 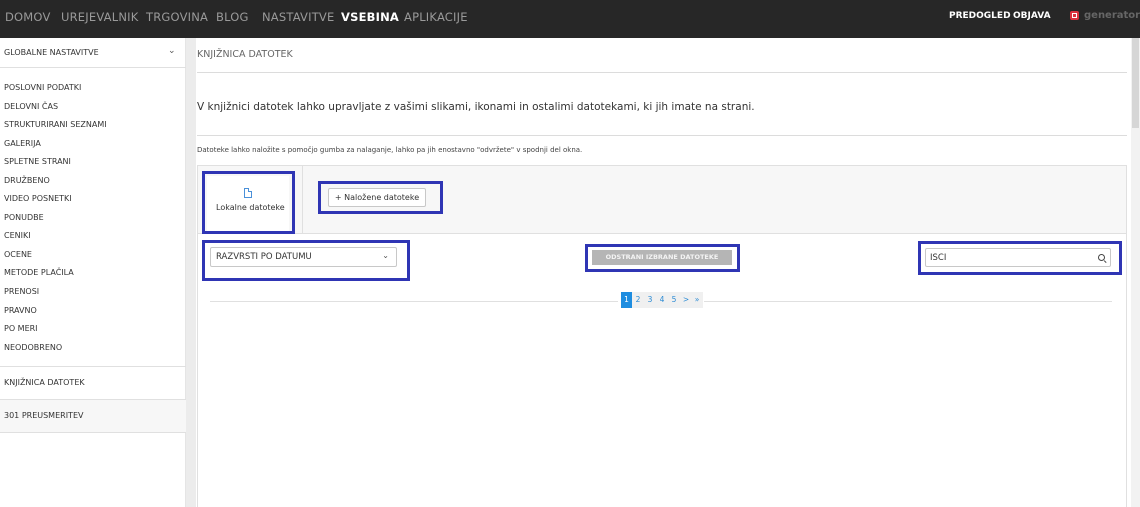 What do you see at coordinates (42, 87) in the screenshot?
I see `sidebar-item-poslovni-podatki: POSLOVNI PODATKI` at bounding box center [42, 87].